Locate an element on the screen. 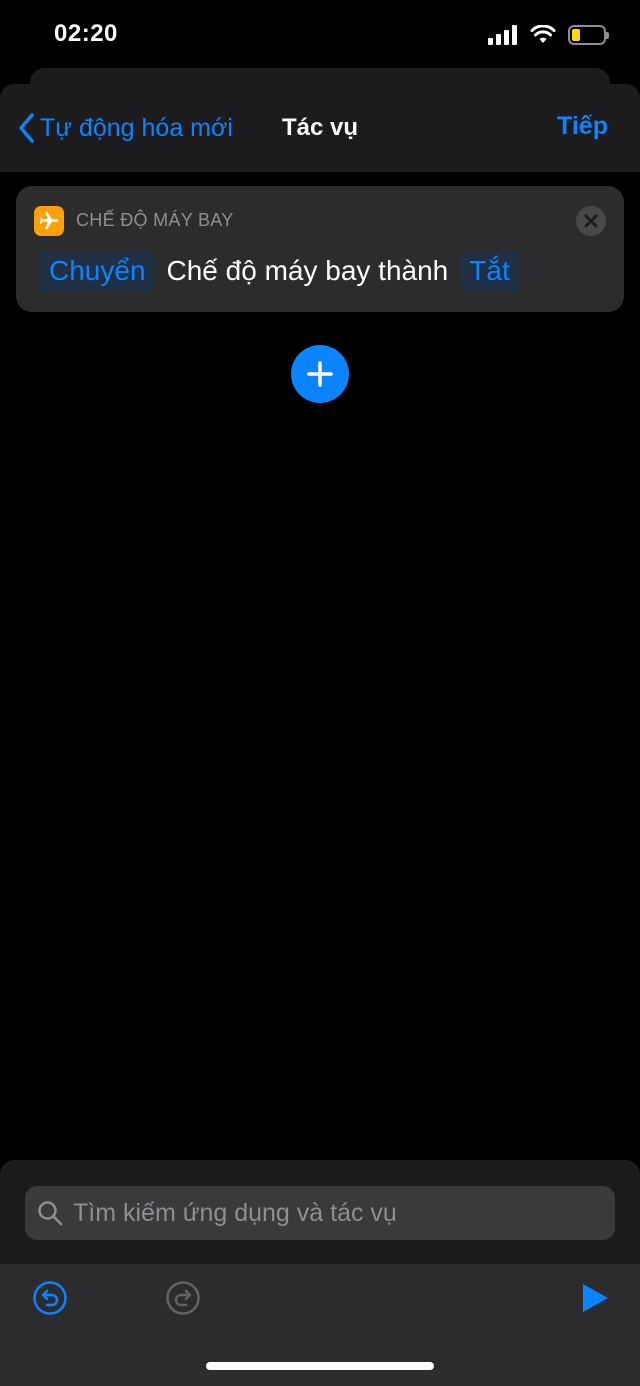  cellular-signal-icon is located at coordinates (502, 35).